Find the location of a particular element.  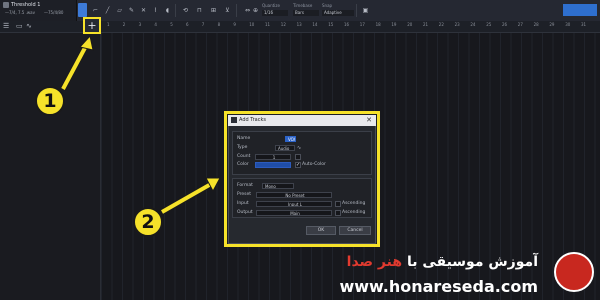

watermark-url: www.honareseda.com is located at coordinates (438, 286).